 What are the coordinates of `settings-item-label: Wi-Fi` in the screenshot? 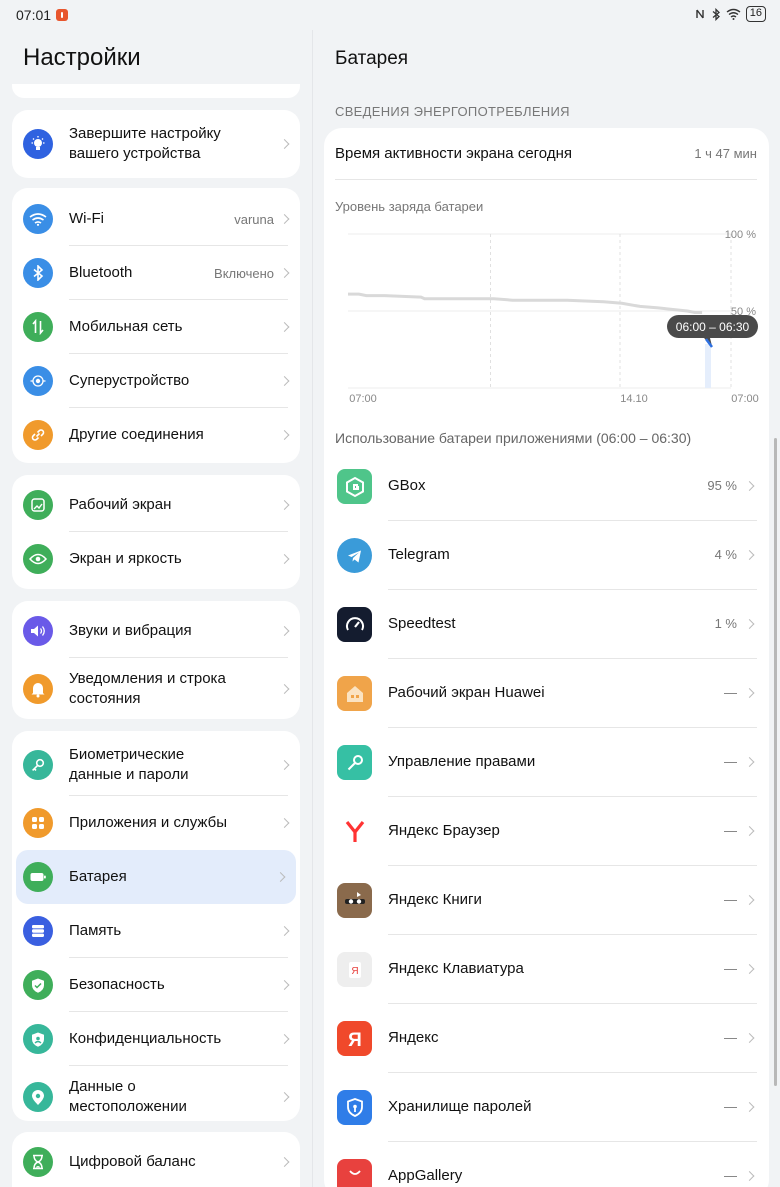 It's located at (86, 218).